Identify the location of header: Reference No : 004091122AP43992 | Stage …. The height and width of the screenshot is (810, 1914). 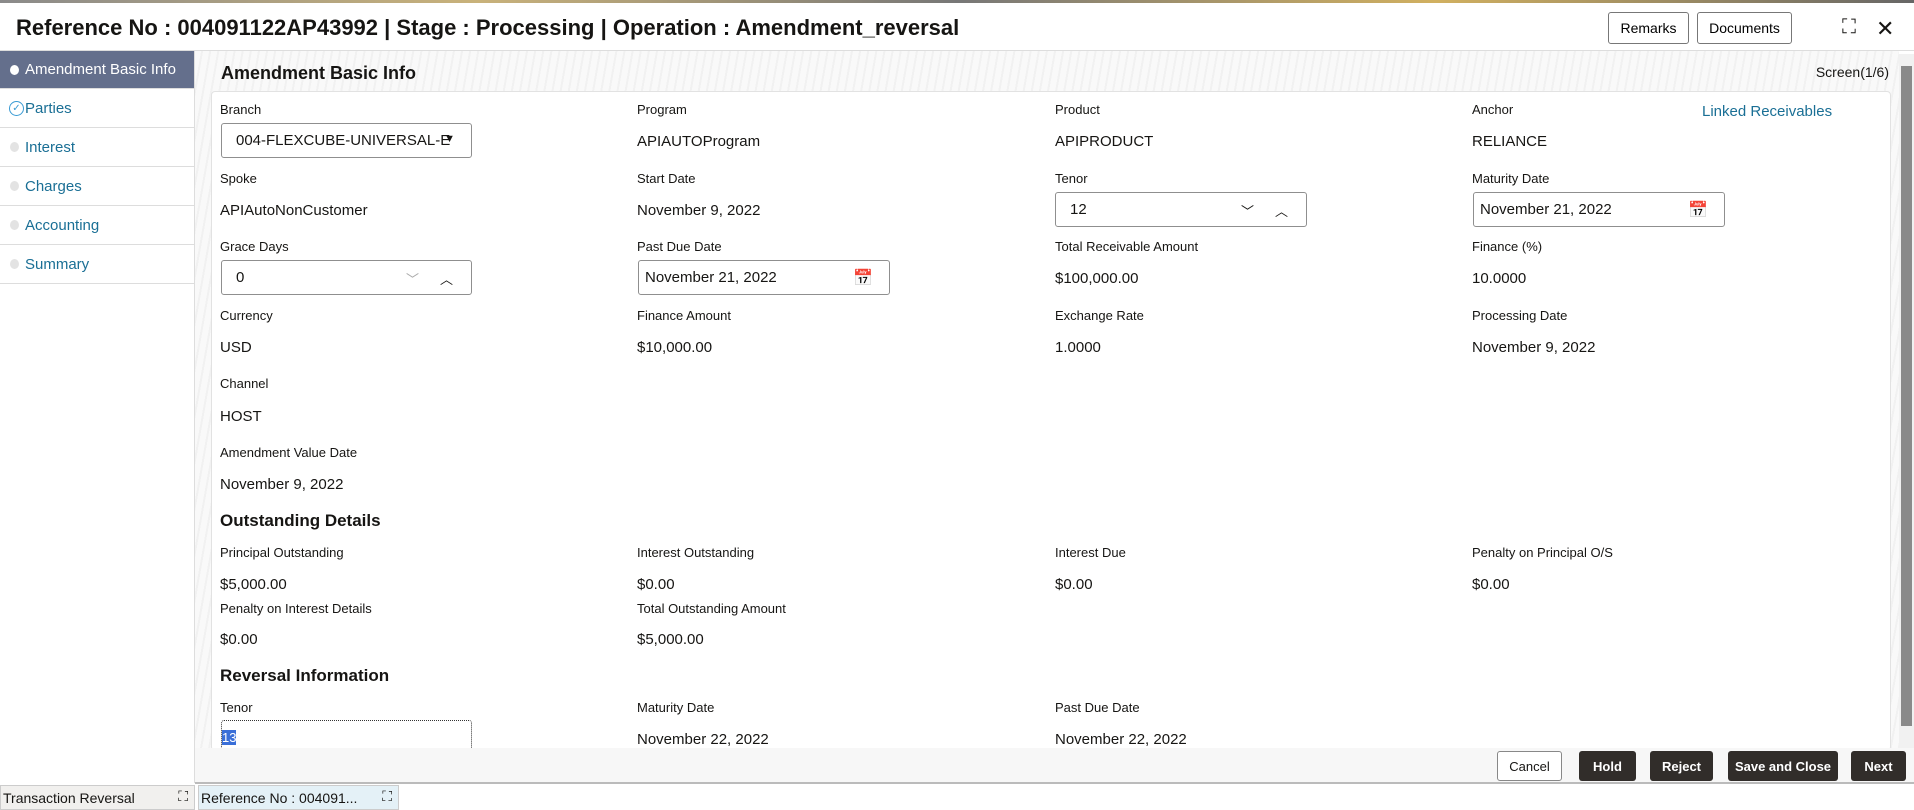
(957, 27).